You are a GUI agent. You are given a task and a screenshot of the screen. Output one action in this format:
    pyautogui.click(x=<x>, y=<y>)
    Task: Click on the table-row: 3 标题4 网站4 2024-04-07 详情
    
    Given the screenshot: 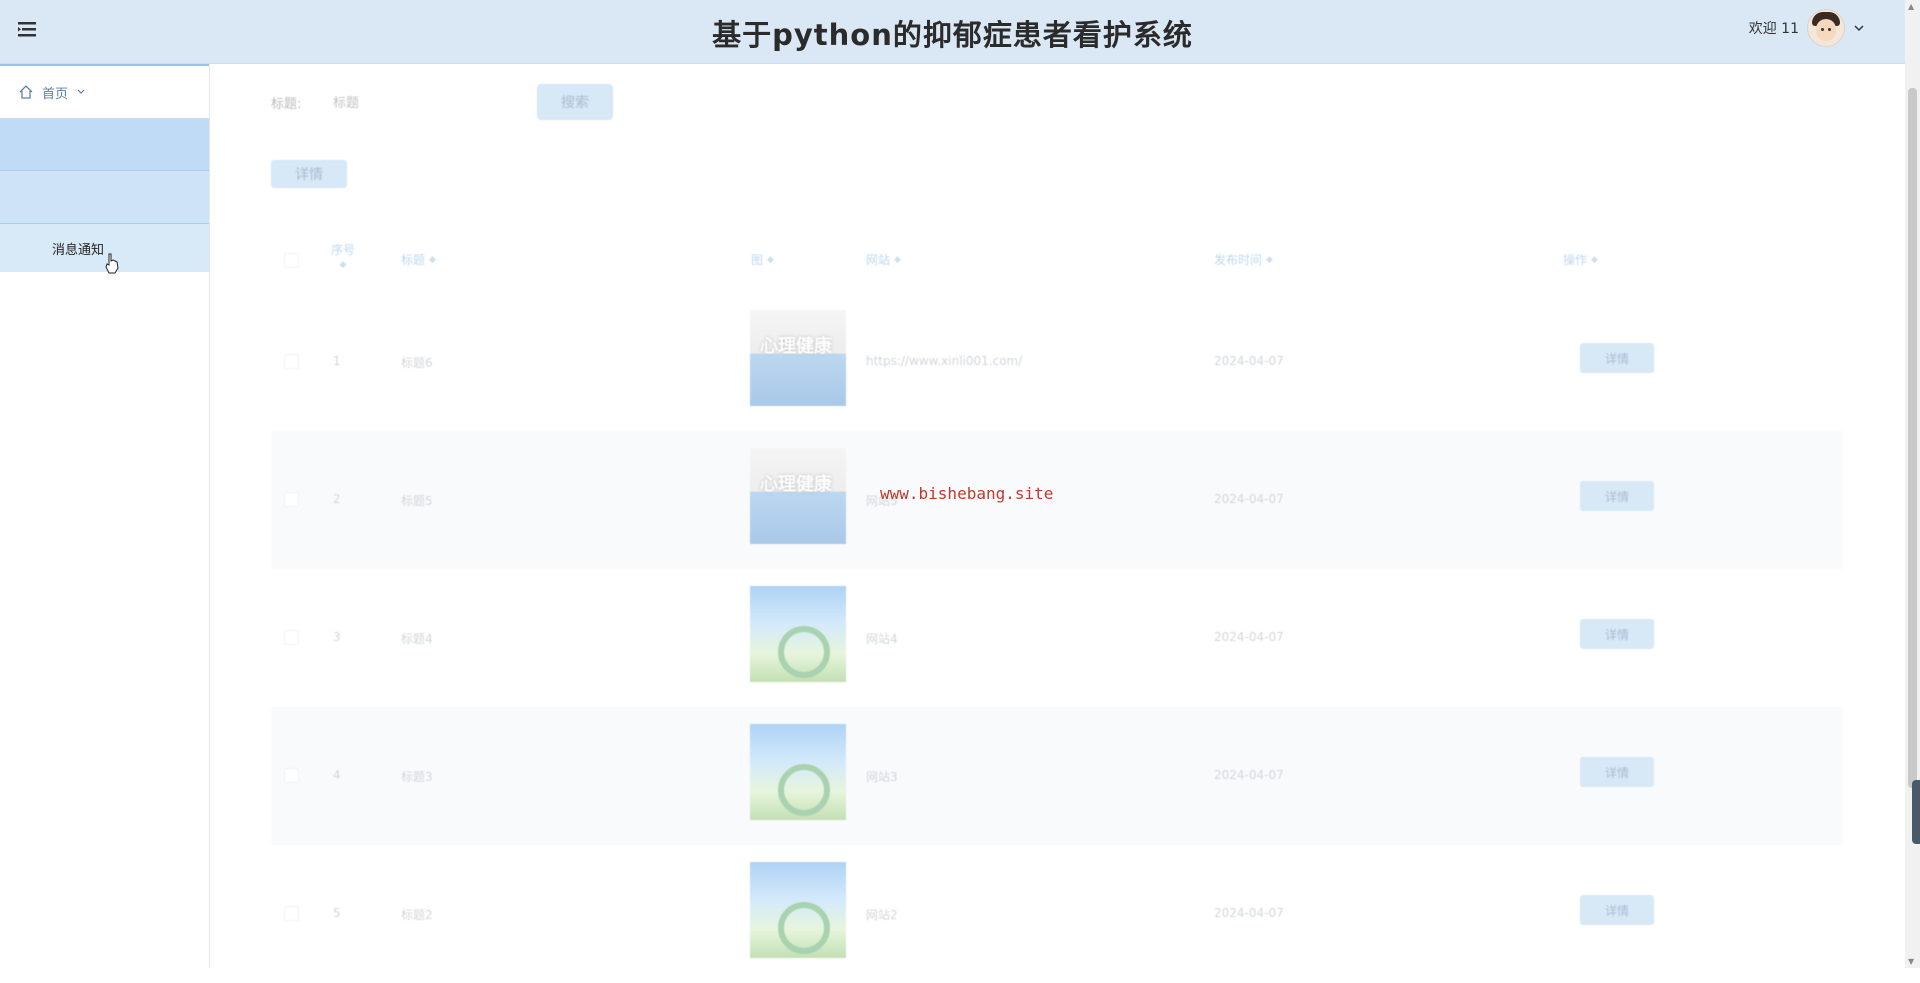 What is the action you would take?
    pyautogui.click(x=1057, y=638)
    